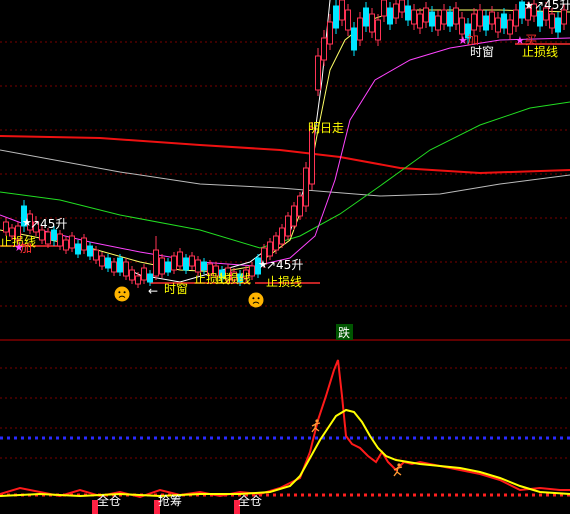 The image size is (570, 514). I want to click on full-position-label-2: 全仓, so click(250, 500).